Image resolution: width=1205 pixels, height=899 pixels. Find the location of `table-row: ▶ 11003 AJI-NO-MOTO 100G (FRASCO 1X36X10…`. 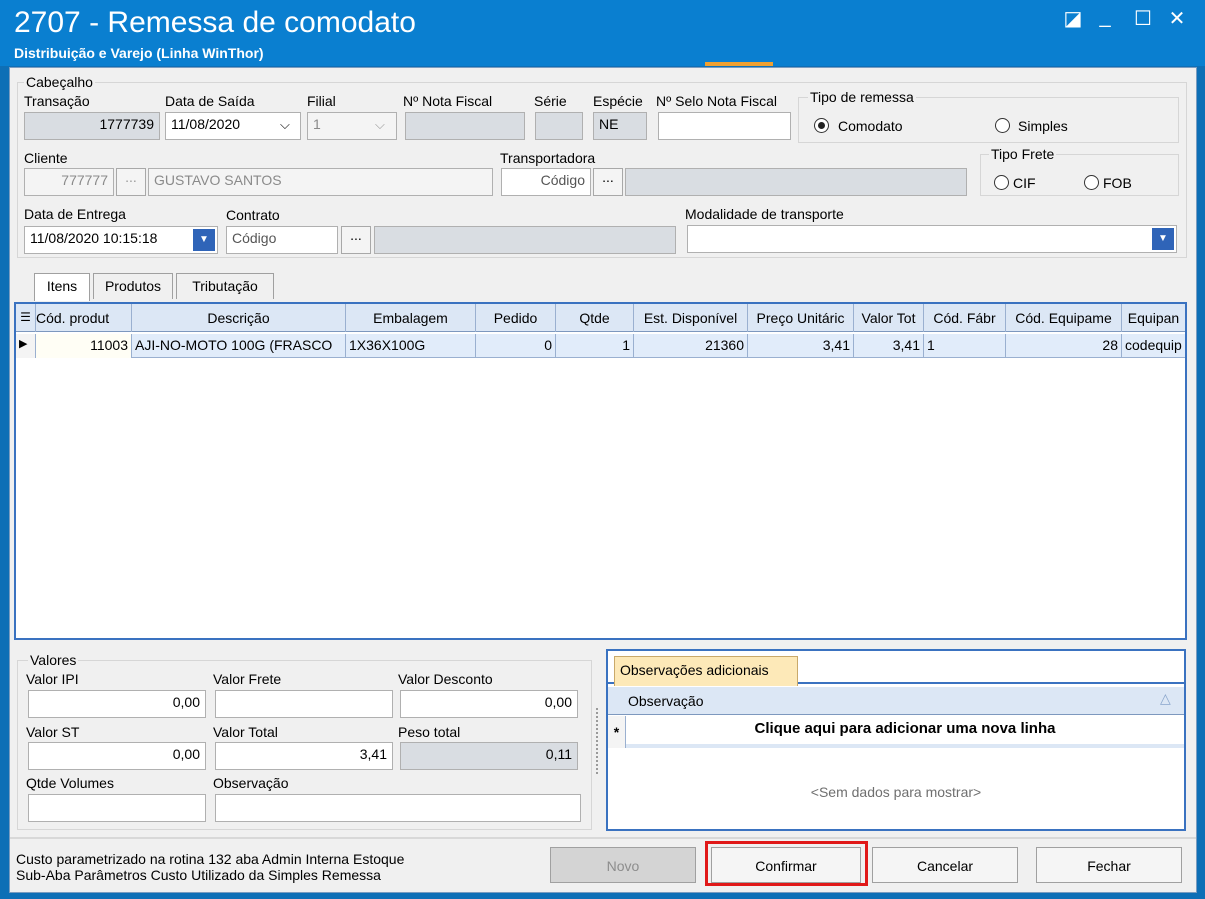

table-row: ▶ 11003 AJI-NO-MOTO 100G (FRASCO 1X36X10… is located at coordinates (600, 346).